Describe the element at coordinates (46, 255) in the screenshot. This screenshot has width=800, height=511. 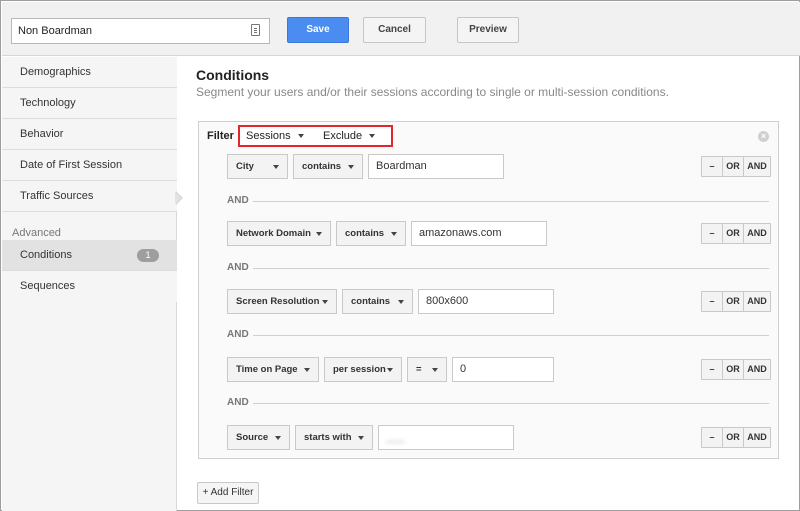
I see `sidebar-item-label: Conditions` at that location.